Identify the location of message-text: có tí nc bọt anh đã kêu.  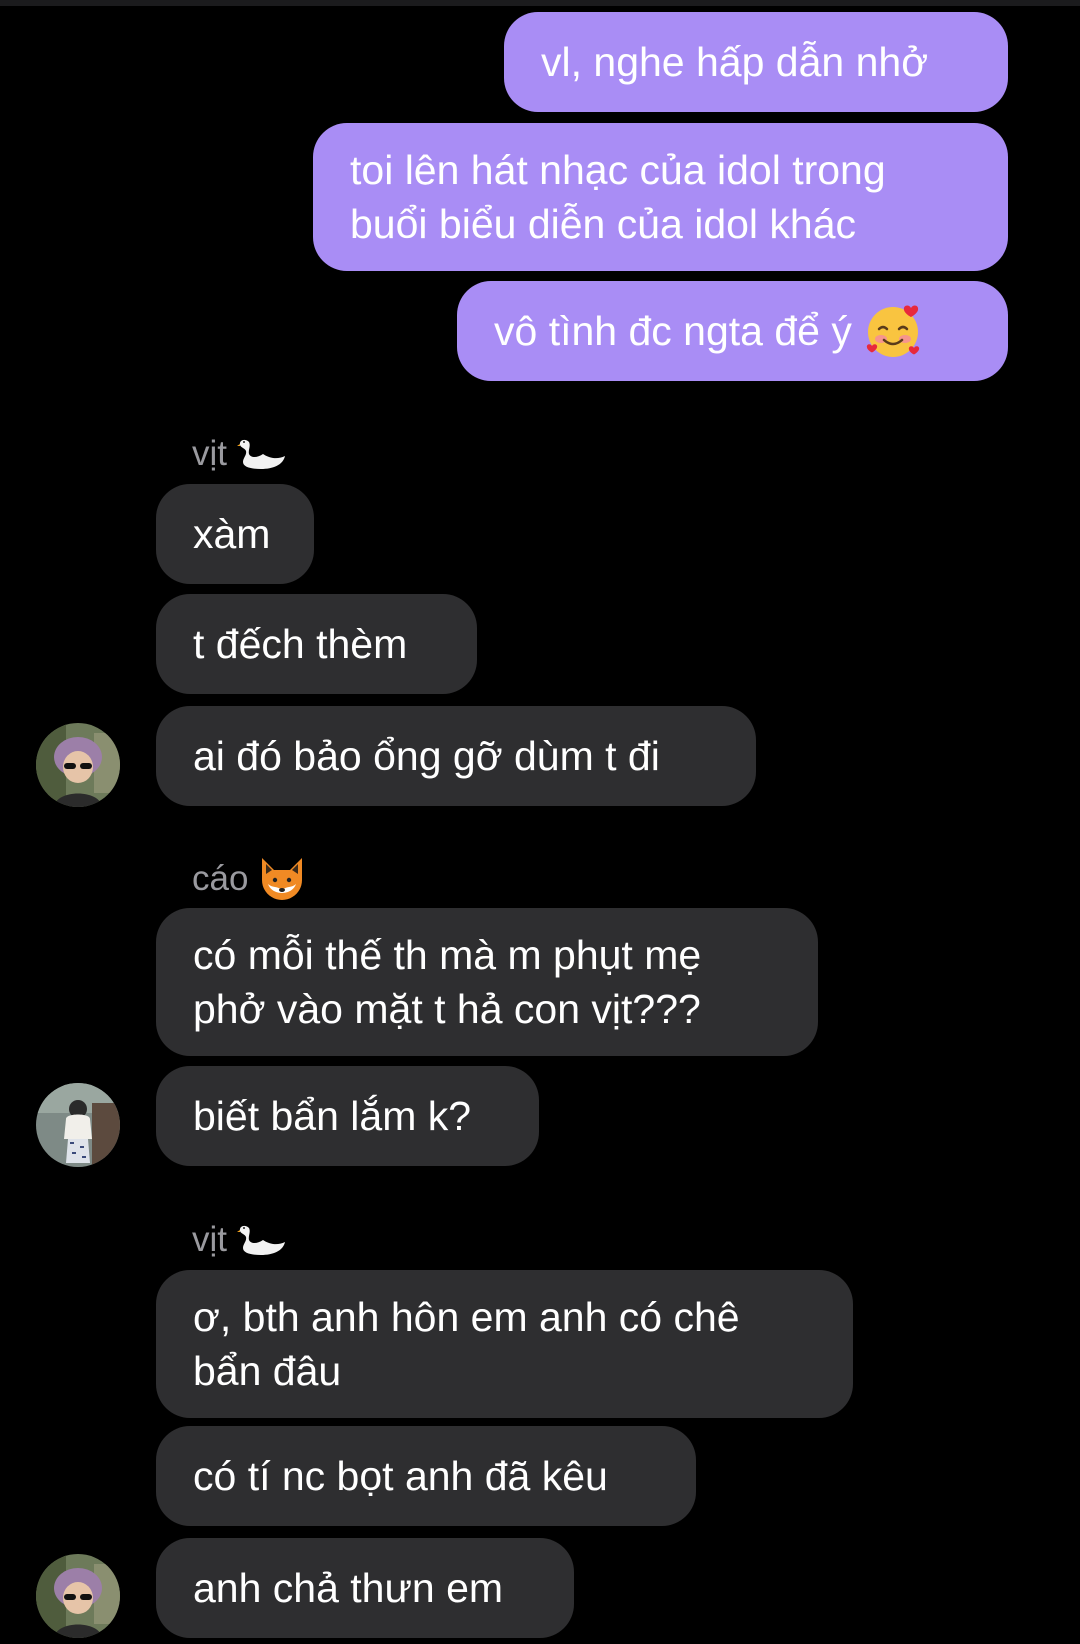
(400, 1476).